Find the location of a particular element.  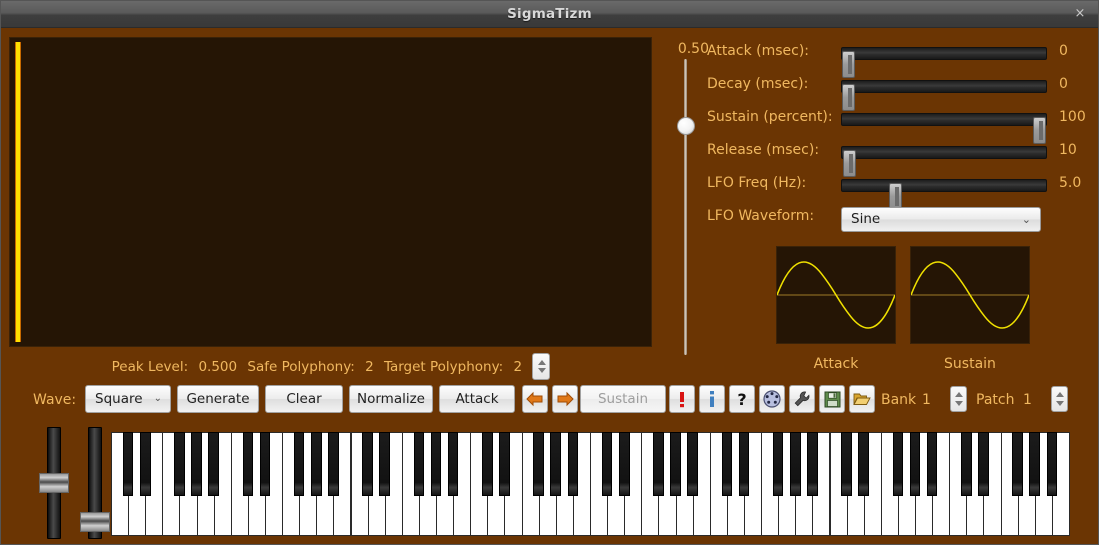

settings-button is located at coordinates (802, 399).